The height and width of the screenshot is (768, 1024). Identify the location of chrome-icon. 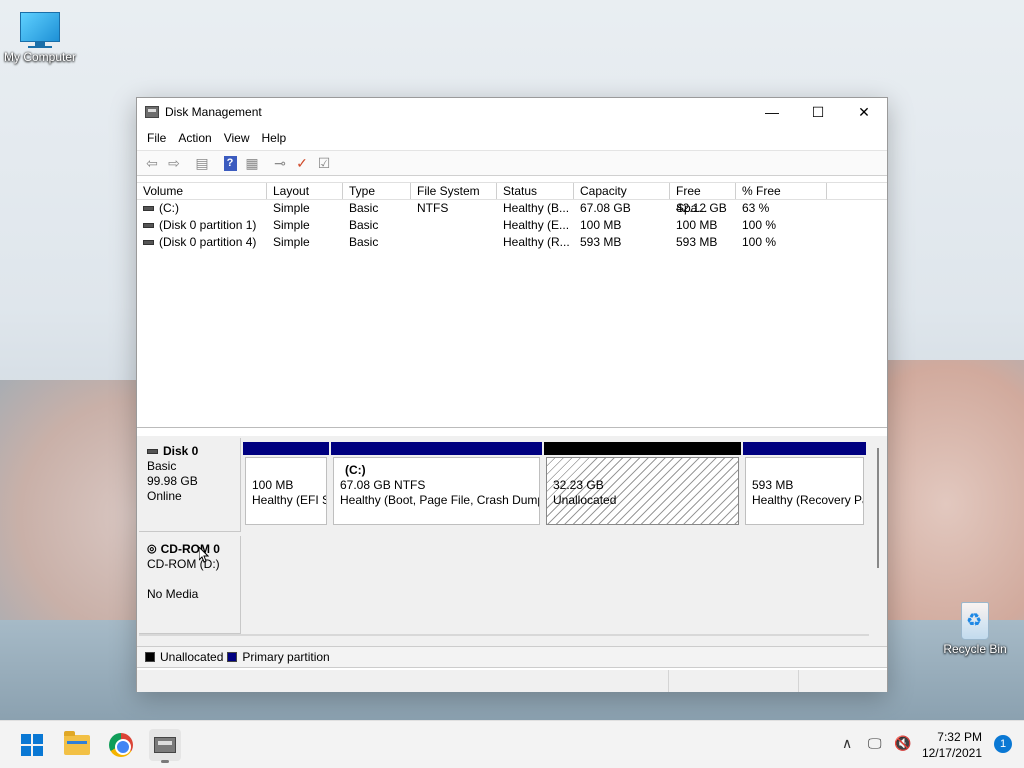
(121, 745).